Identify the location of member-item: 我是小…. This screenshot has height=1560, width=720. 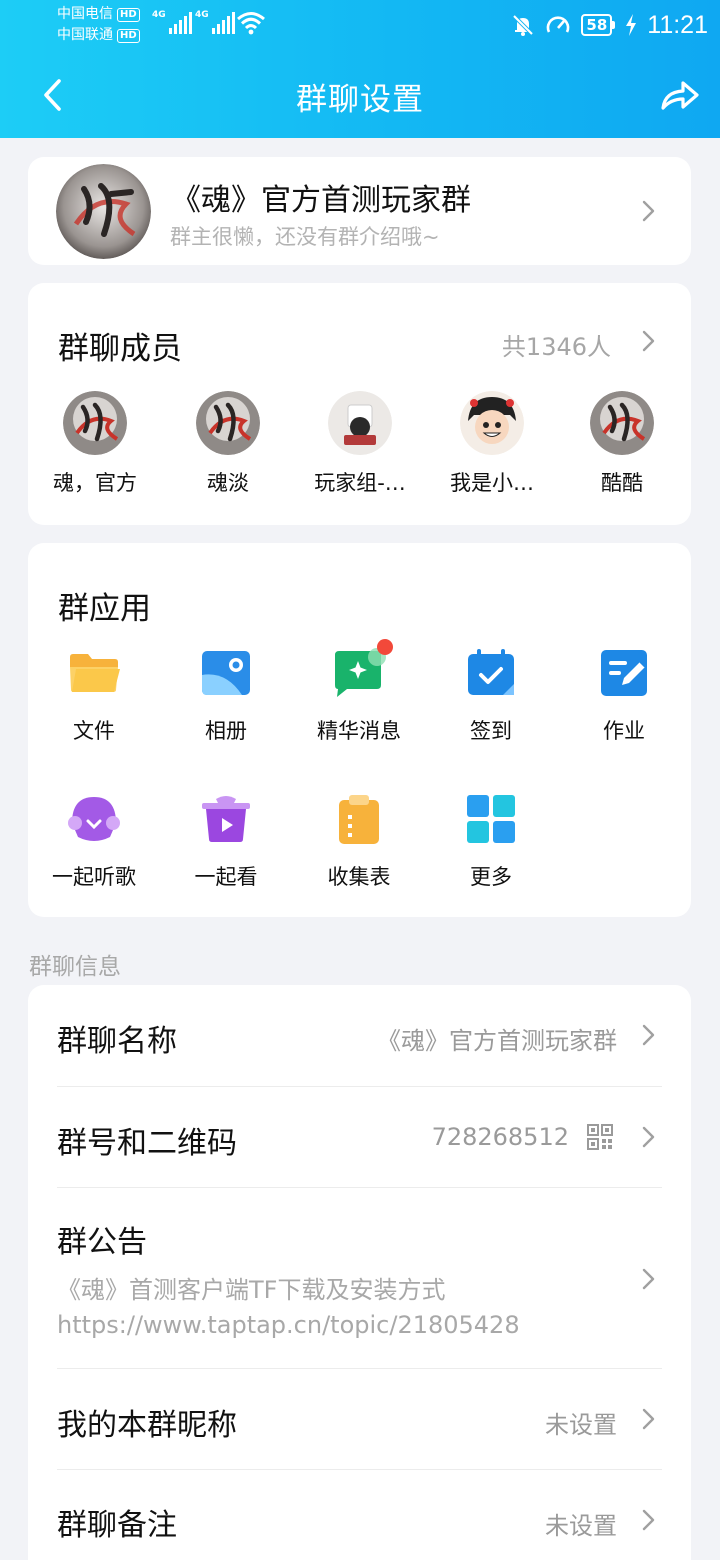
(492, 444).